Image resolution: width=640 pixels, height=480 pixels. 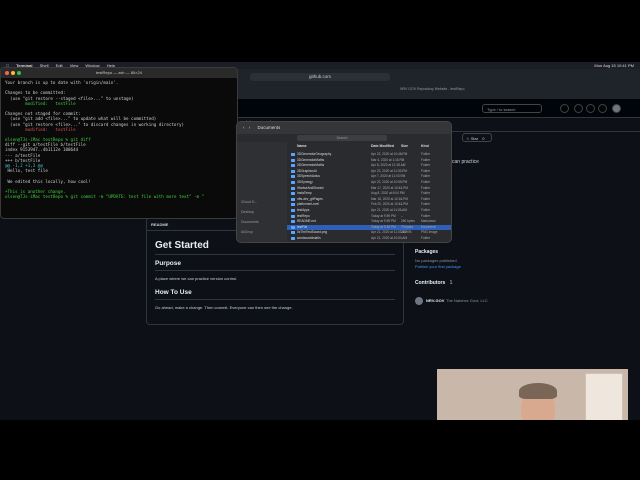 I want to click on finder-sidebar: iCloud D... Desktop Documents Ai/Drop, so click(x=262, y=192).